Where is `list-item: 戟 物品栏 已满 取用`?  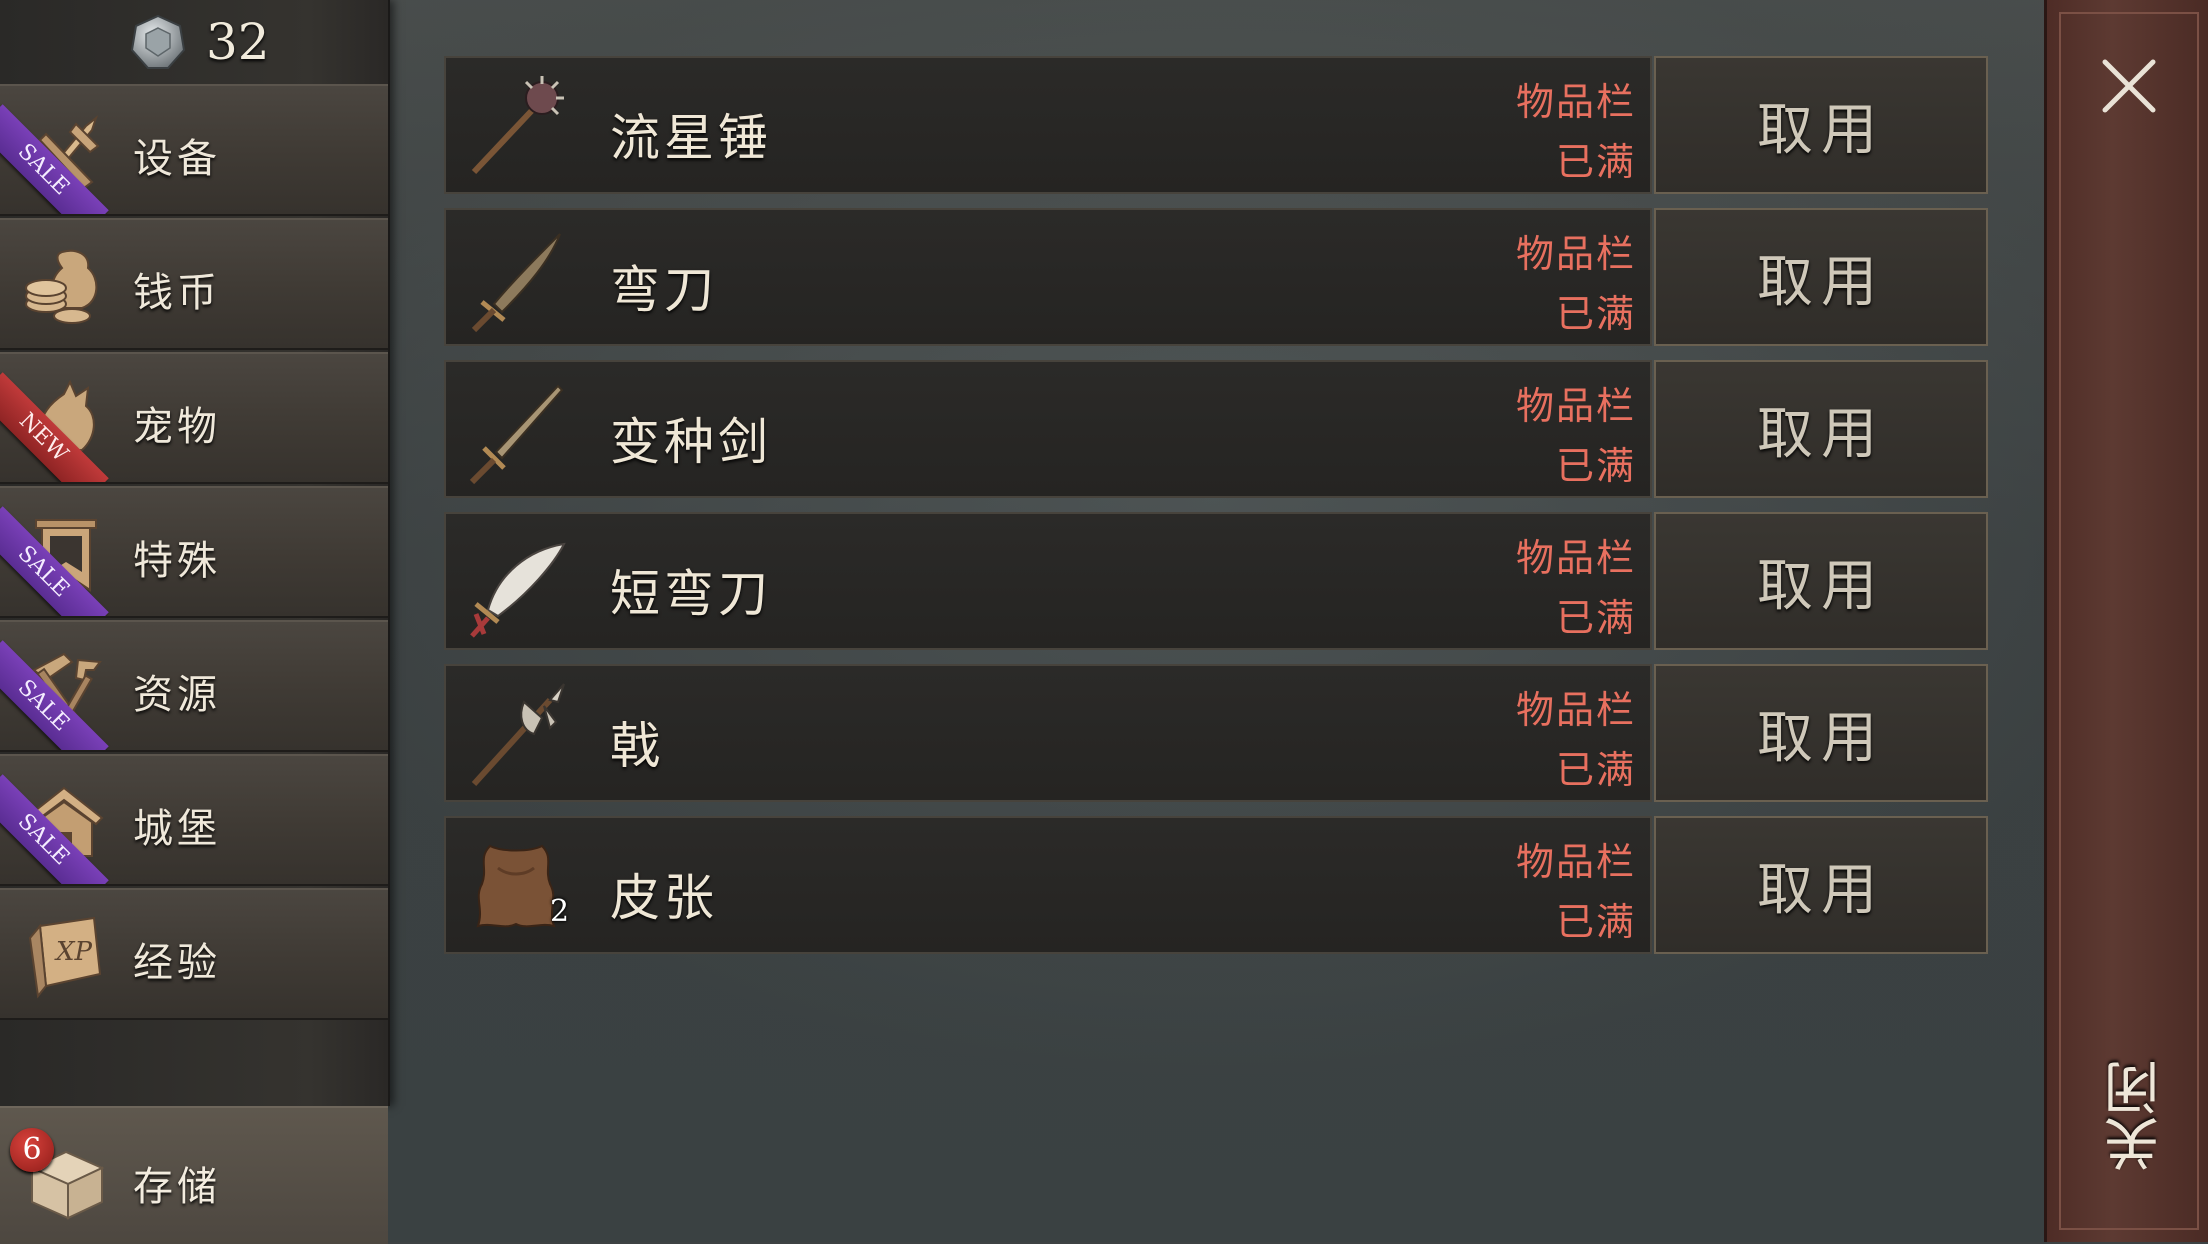 list-item: 戟 物品栏 已满 取用 is located at coordinates (1216, 733).